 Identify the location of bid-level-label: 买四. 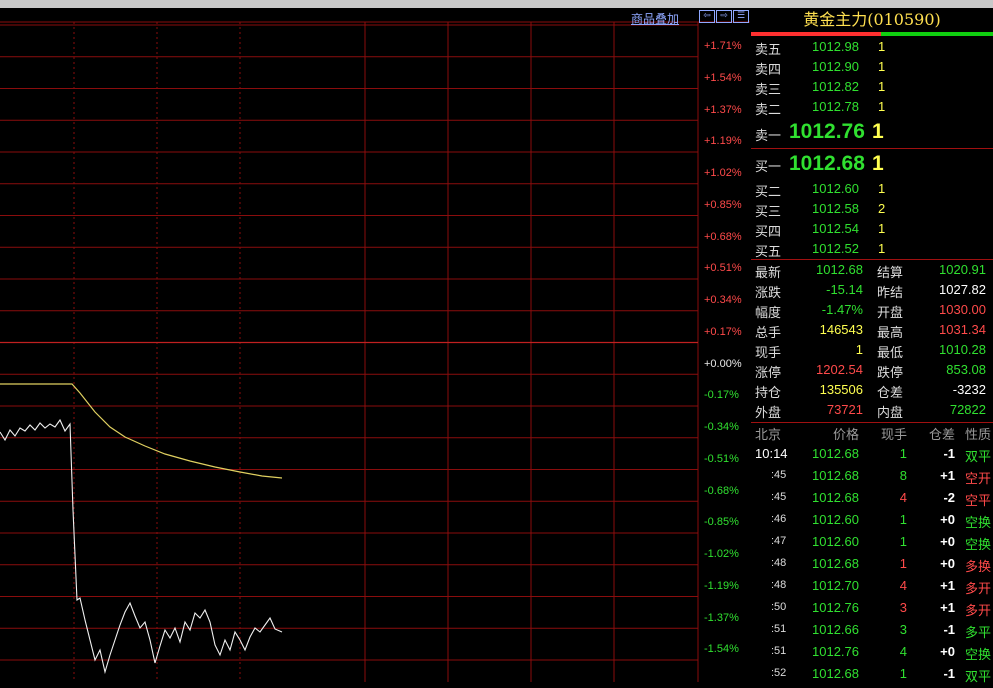
(768, 232).